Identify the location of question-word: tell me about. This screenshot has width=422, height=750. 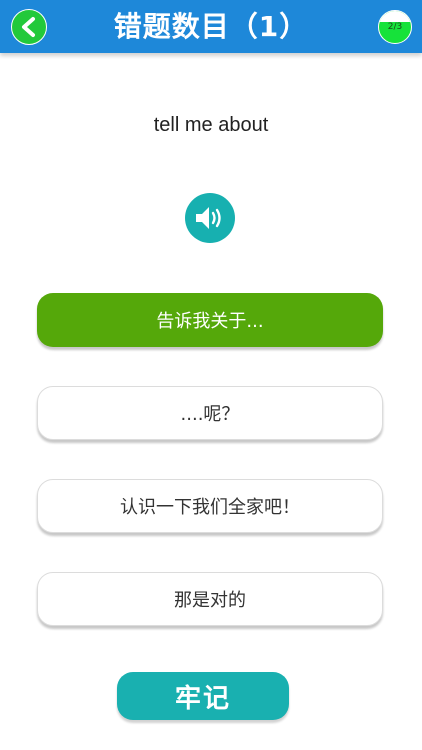
(211, 125).